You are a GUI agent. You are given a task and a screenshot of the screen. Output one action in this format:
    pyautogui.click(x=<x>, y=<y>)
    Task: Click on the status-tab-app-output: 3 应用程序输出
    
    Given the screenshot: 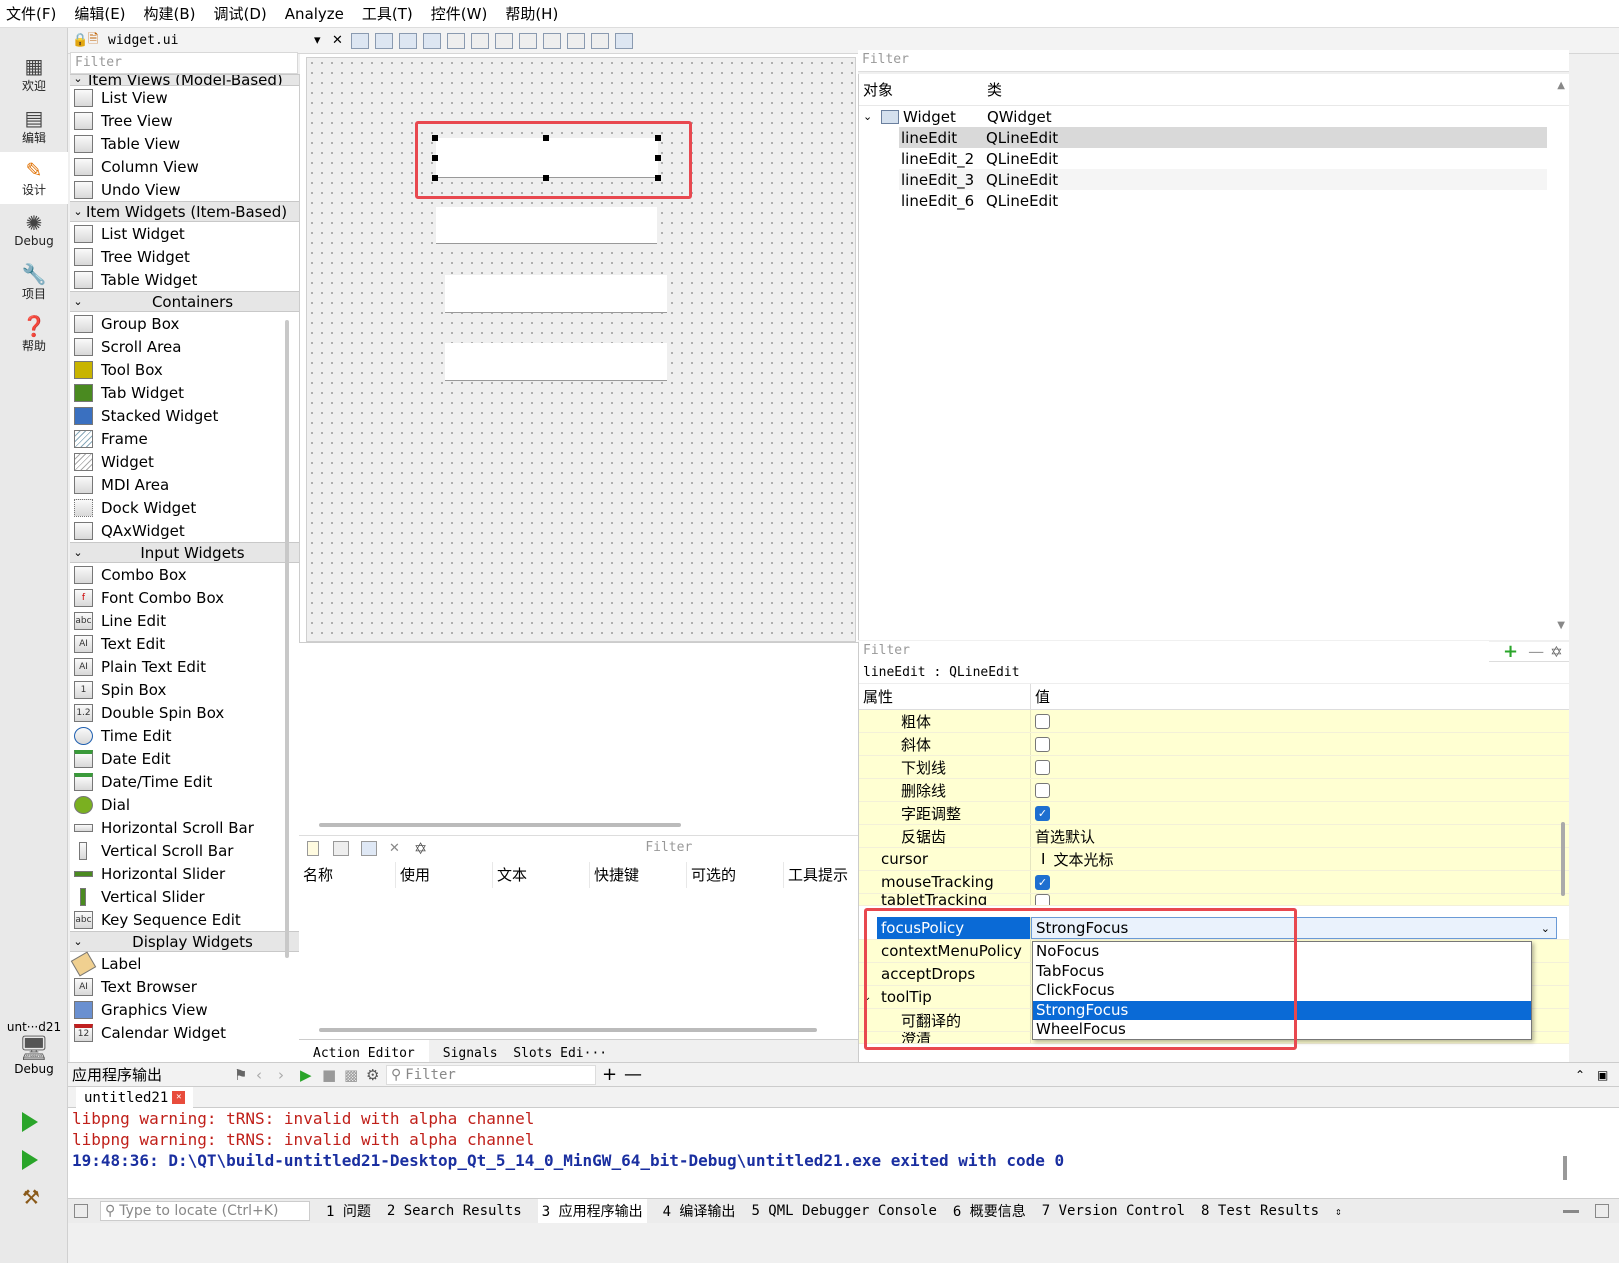 What is the action you would take?
    pyautogui.click(x=592, y=1211)
    